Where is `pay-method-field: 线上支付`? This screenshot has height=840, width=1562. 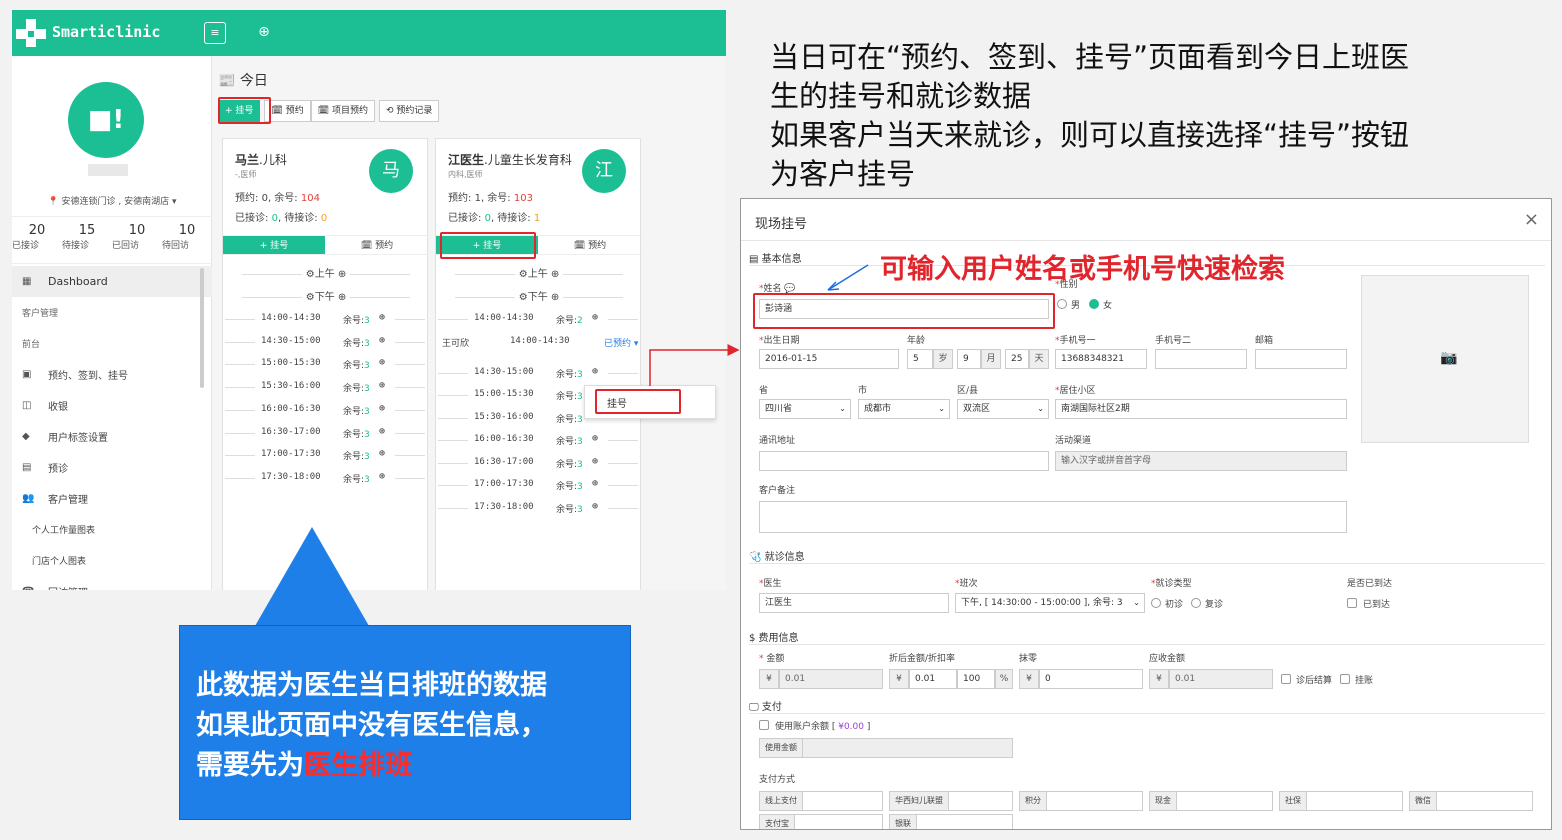
pay-method-field: 线上支付 is located at coordinates (821, 801).